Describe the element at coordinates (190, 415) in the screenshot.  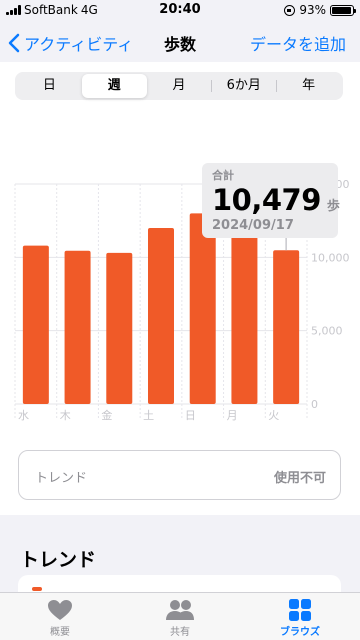
I see `x-tick-label: 日` at that location.